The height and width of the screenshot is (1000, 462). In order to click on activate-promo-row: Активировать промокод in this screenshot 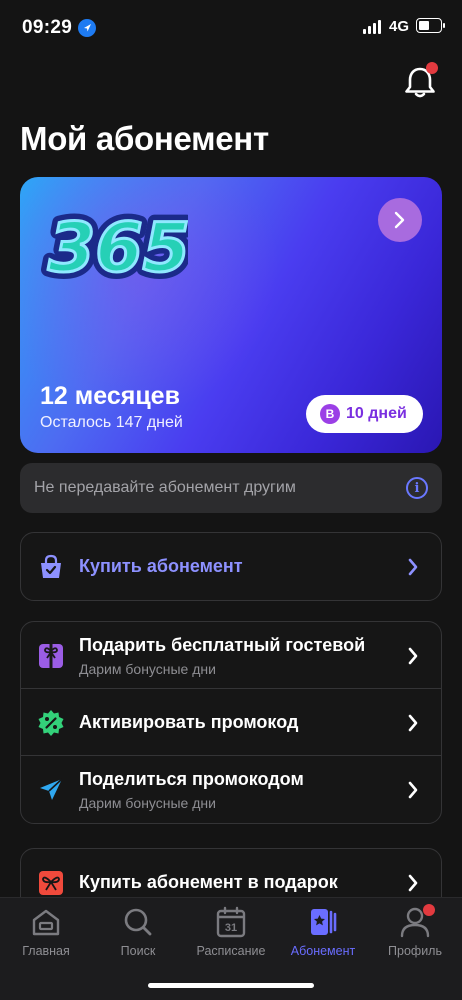, I will do `click(231, 722)`.